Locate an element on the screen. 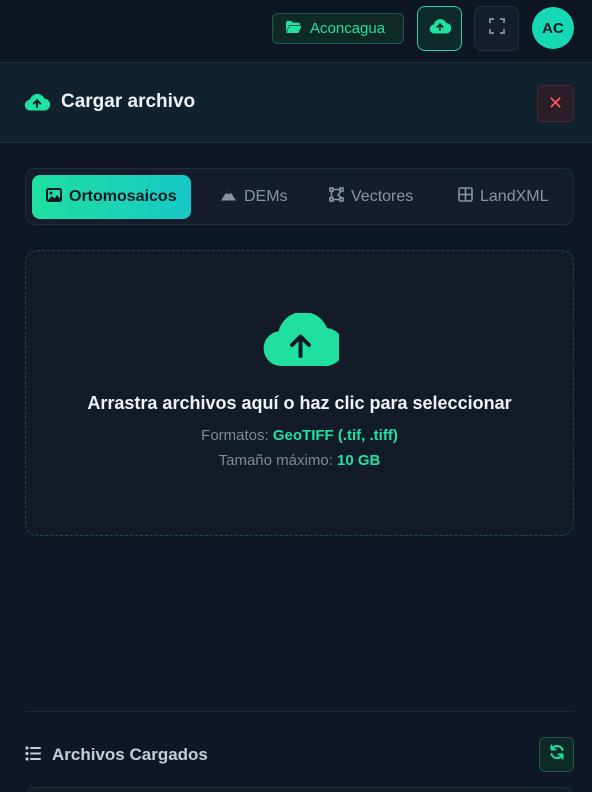 Image resolution: width=592 pixels, height=792 pixels. close-icon: ✕ is located at coordinates (555, 103).